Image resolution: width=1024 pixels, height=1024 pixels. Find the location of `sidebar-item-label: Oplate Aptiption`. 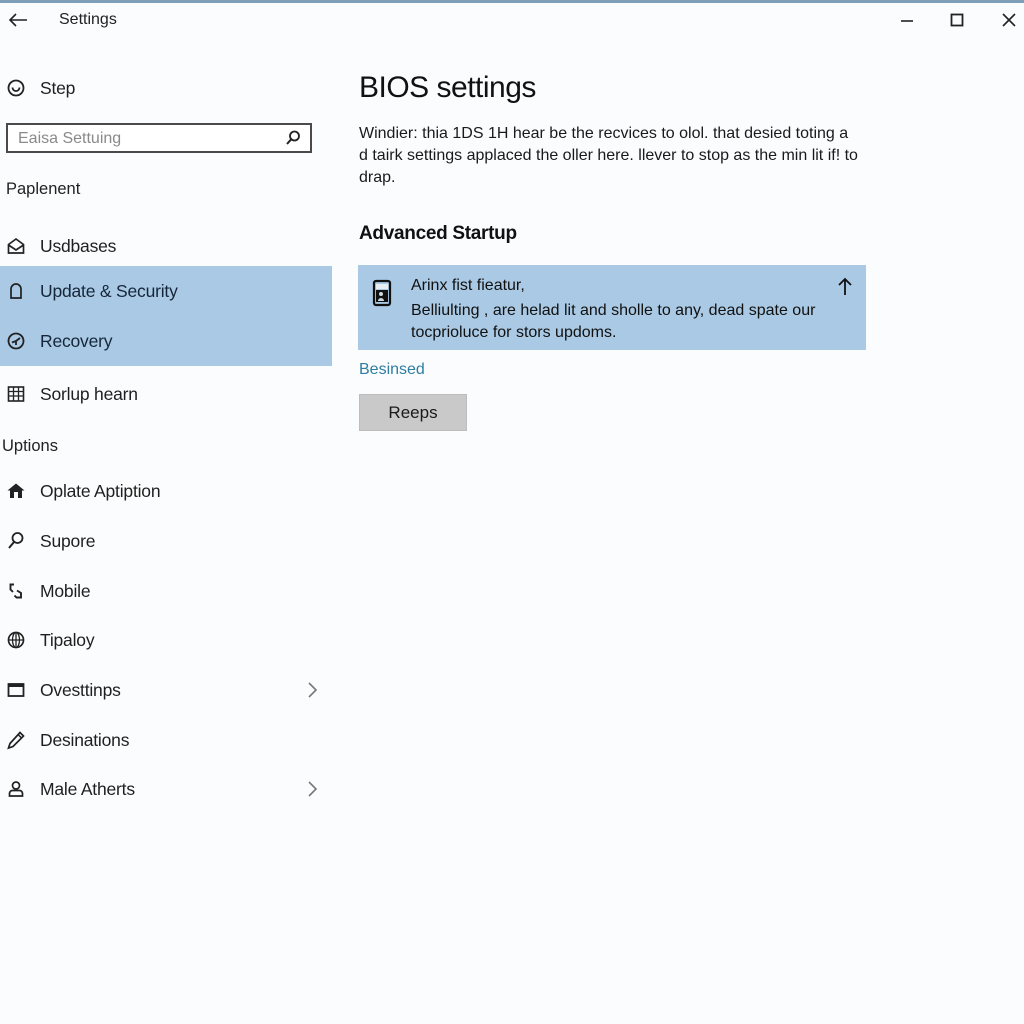

sidebar-item-label: Oplate Aptiption is located at coordinates (100, 490).